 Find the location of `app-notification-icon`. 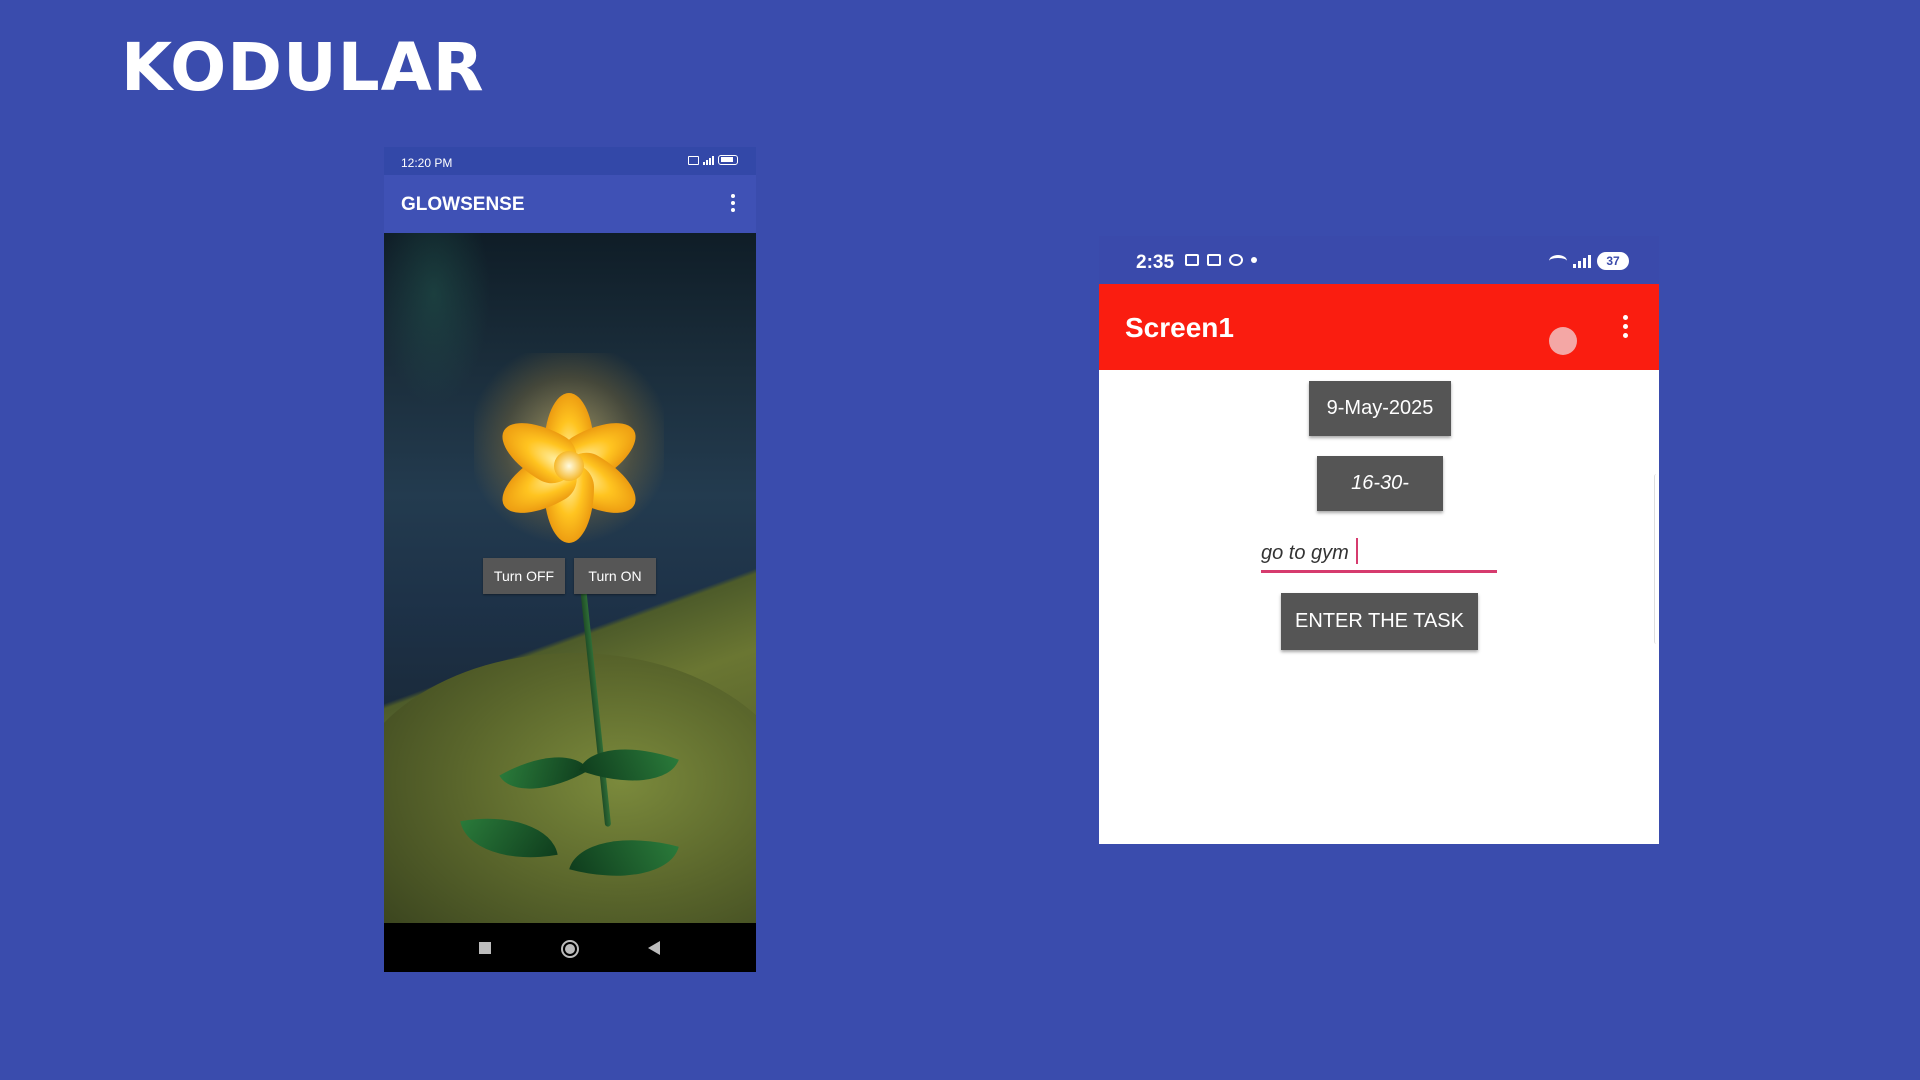

app-notification-icon is located at coordinates (1236, 260).